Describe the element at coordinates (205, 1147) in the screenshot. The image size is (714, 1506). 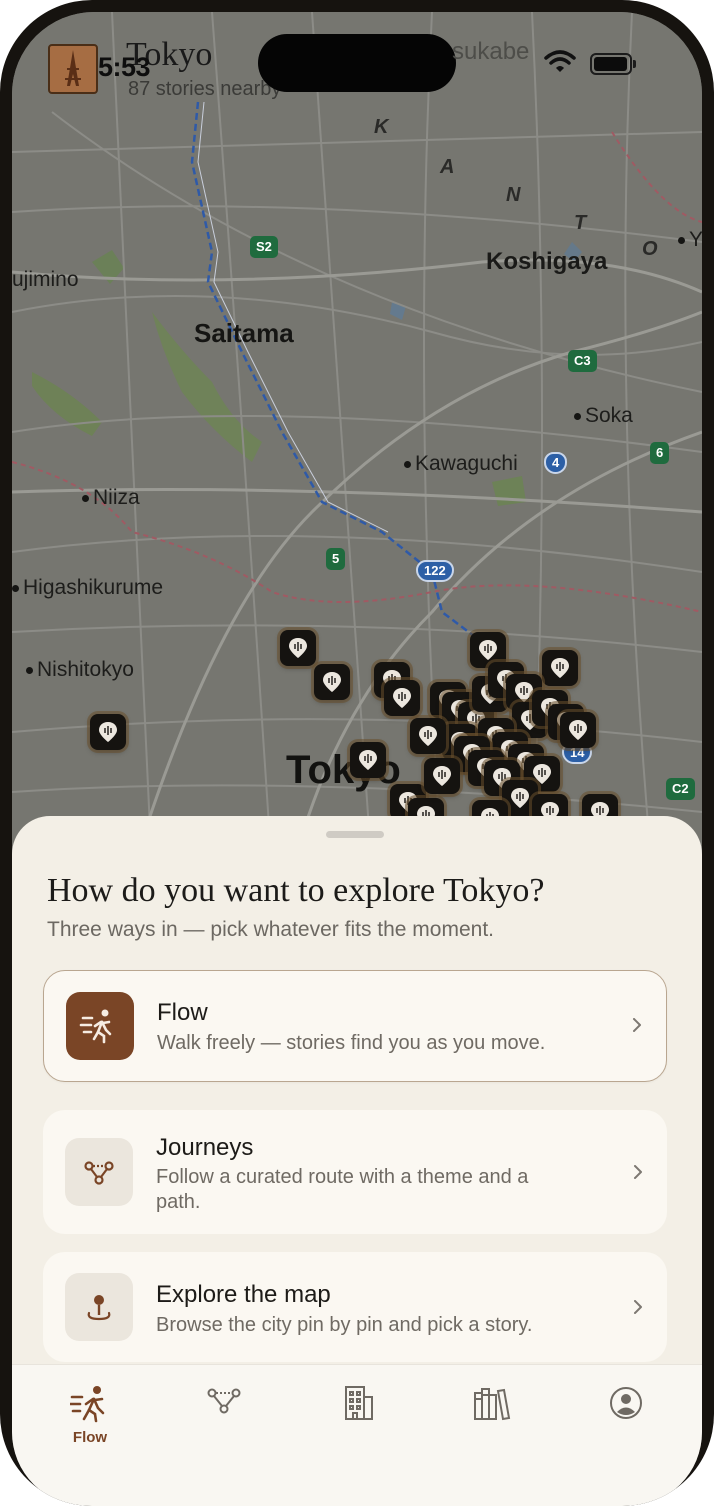
I see `option-title: Journeys` at that location.